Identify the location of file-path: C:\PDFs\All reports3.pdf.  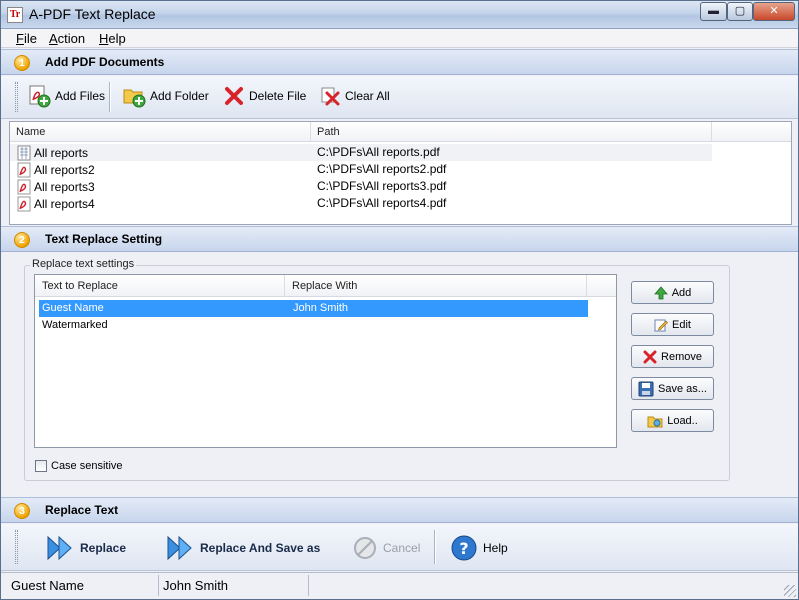
(382, 186).